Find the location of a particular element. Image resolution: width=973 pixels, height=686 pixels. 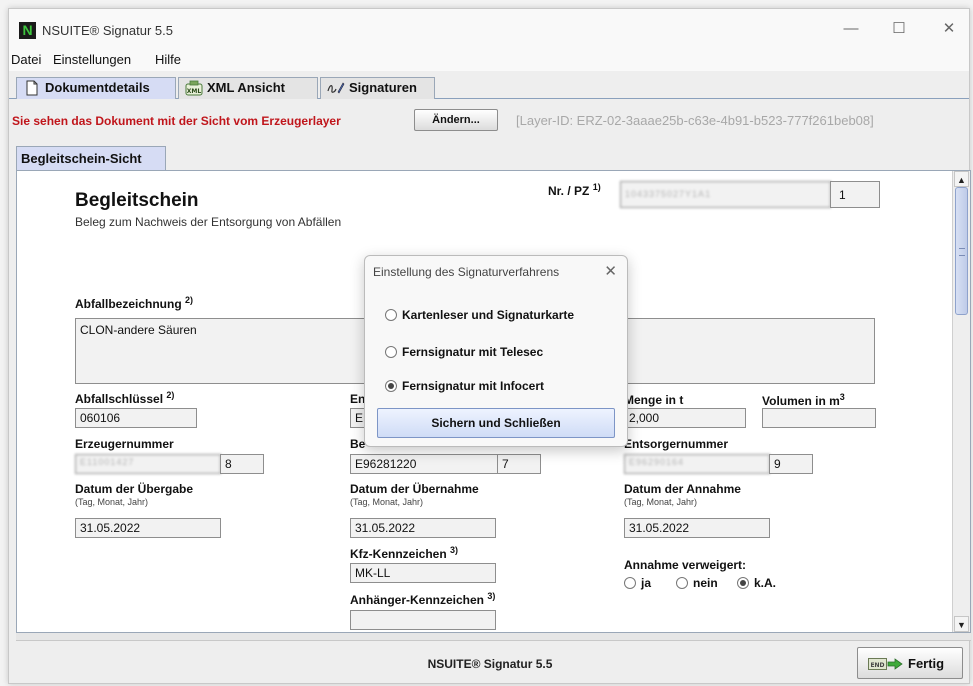

document-title: Begleitschein is located at coordinates (137, 200).